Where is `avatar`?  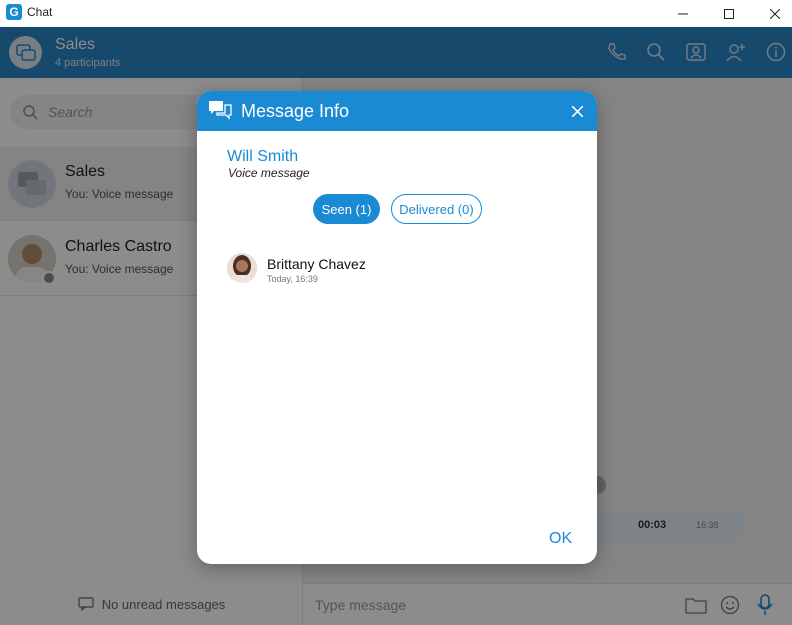 avatar is located at coordinates (242, 268).